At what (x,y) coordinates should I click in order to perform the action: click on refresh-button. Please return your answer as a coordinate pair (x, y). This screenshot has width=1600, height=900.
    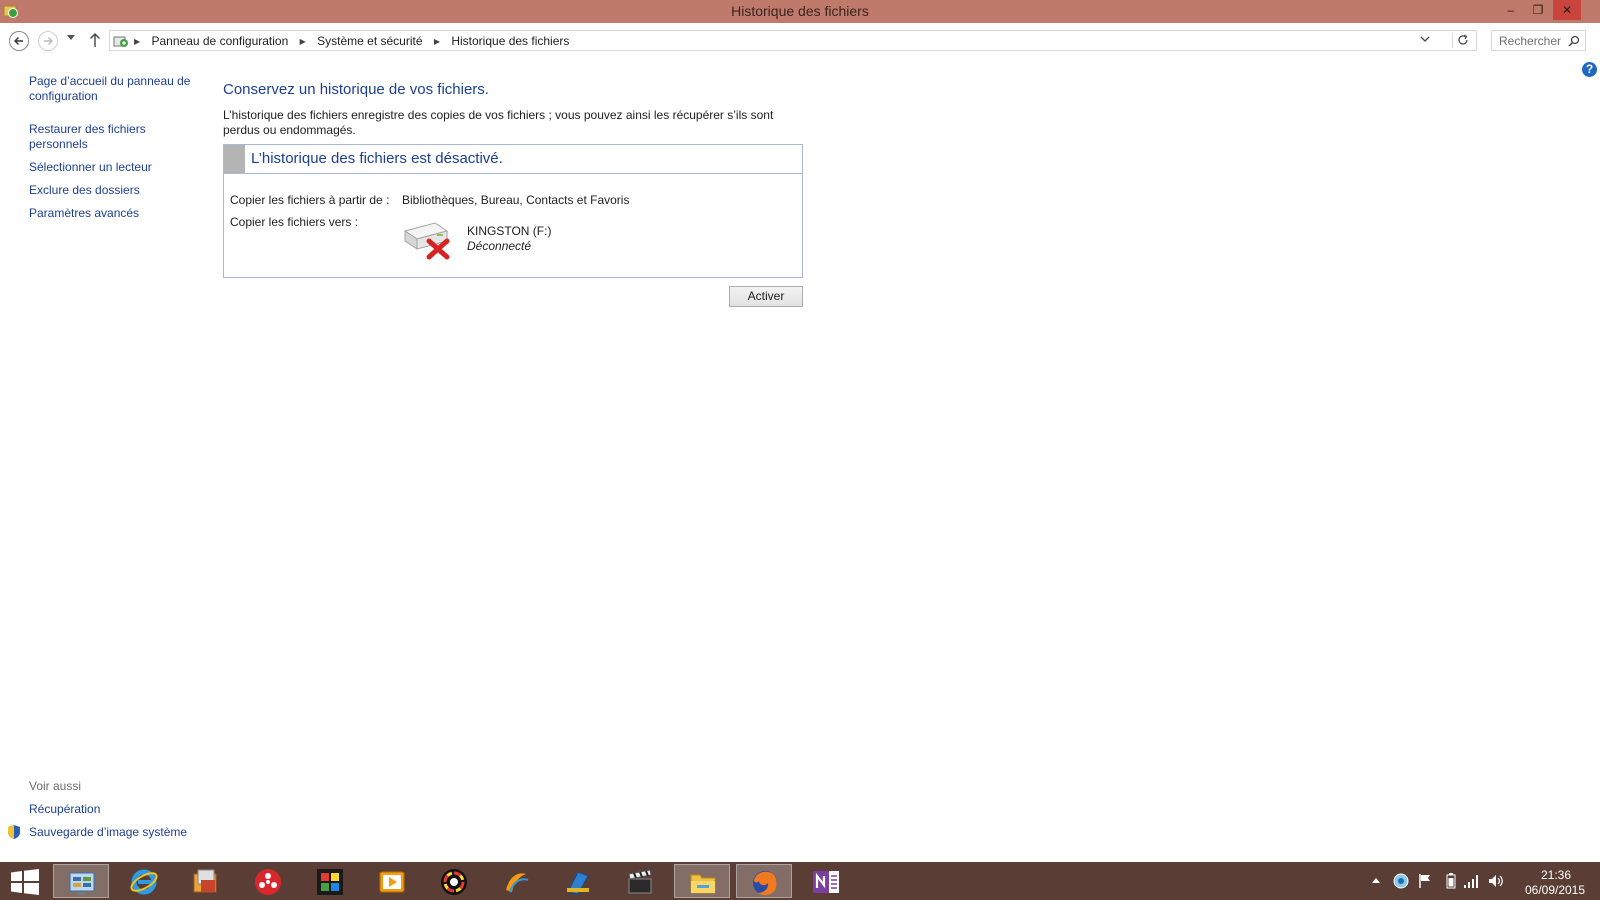
    Looking at the image, I should click on (1462, 40).